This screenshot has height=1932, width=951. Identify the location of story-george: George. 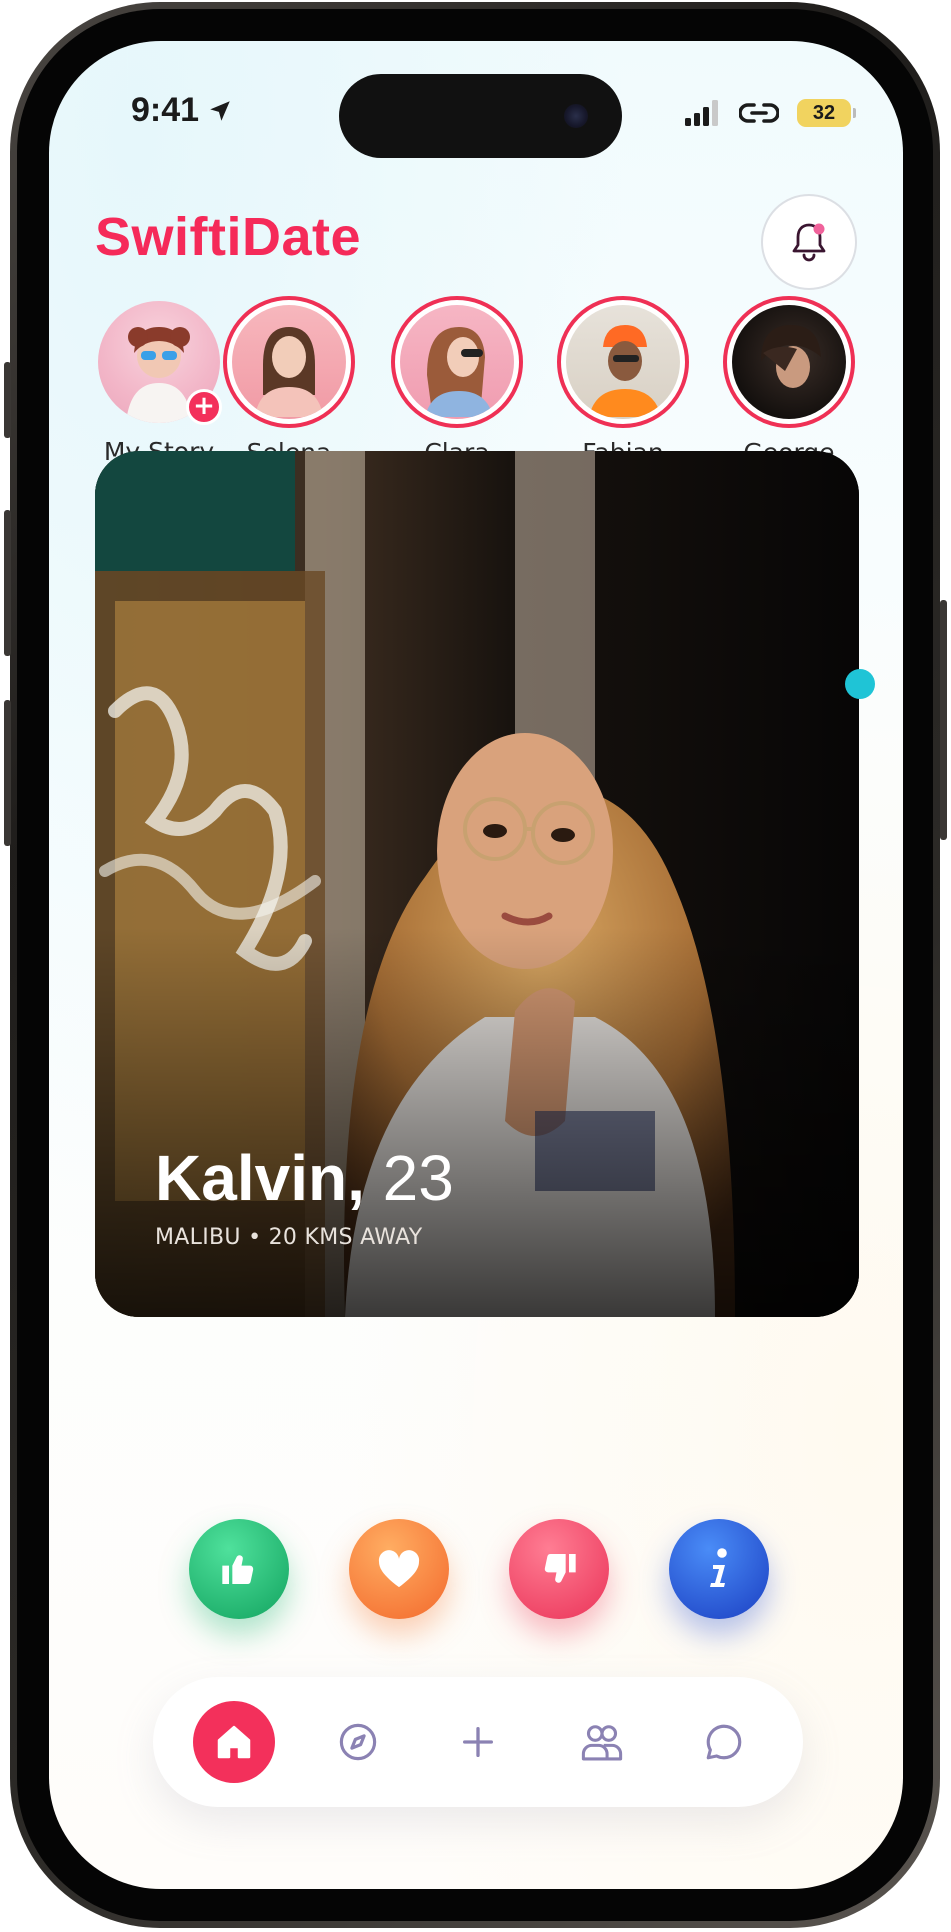
(789, 381).